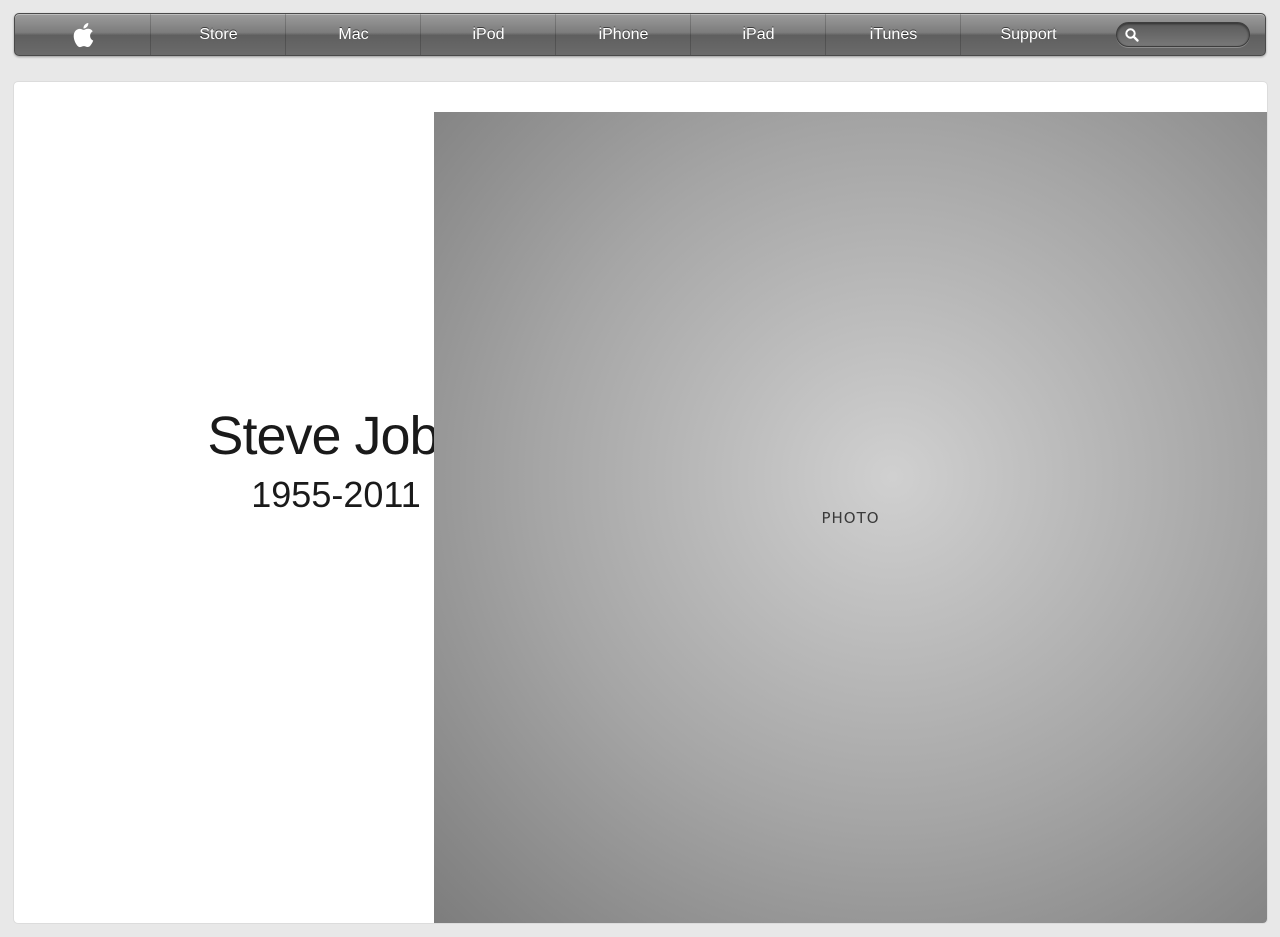  I want to click on search-box, so click(1183, 34).